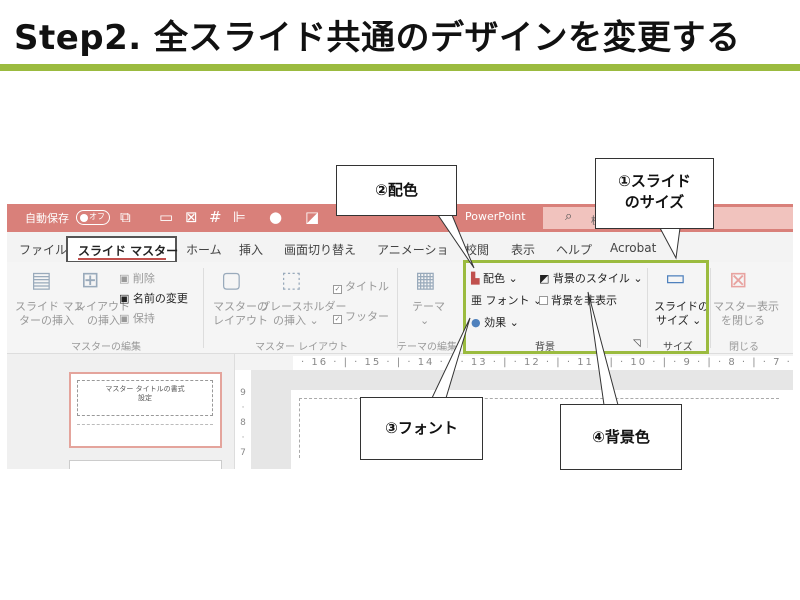 This screenshot has height=600, width=800. What do you see at coordinates (425, 320) in the screenshot?
I see `themes-line2: ⌄` at bounding box center [425, 320].